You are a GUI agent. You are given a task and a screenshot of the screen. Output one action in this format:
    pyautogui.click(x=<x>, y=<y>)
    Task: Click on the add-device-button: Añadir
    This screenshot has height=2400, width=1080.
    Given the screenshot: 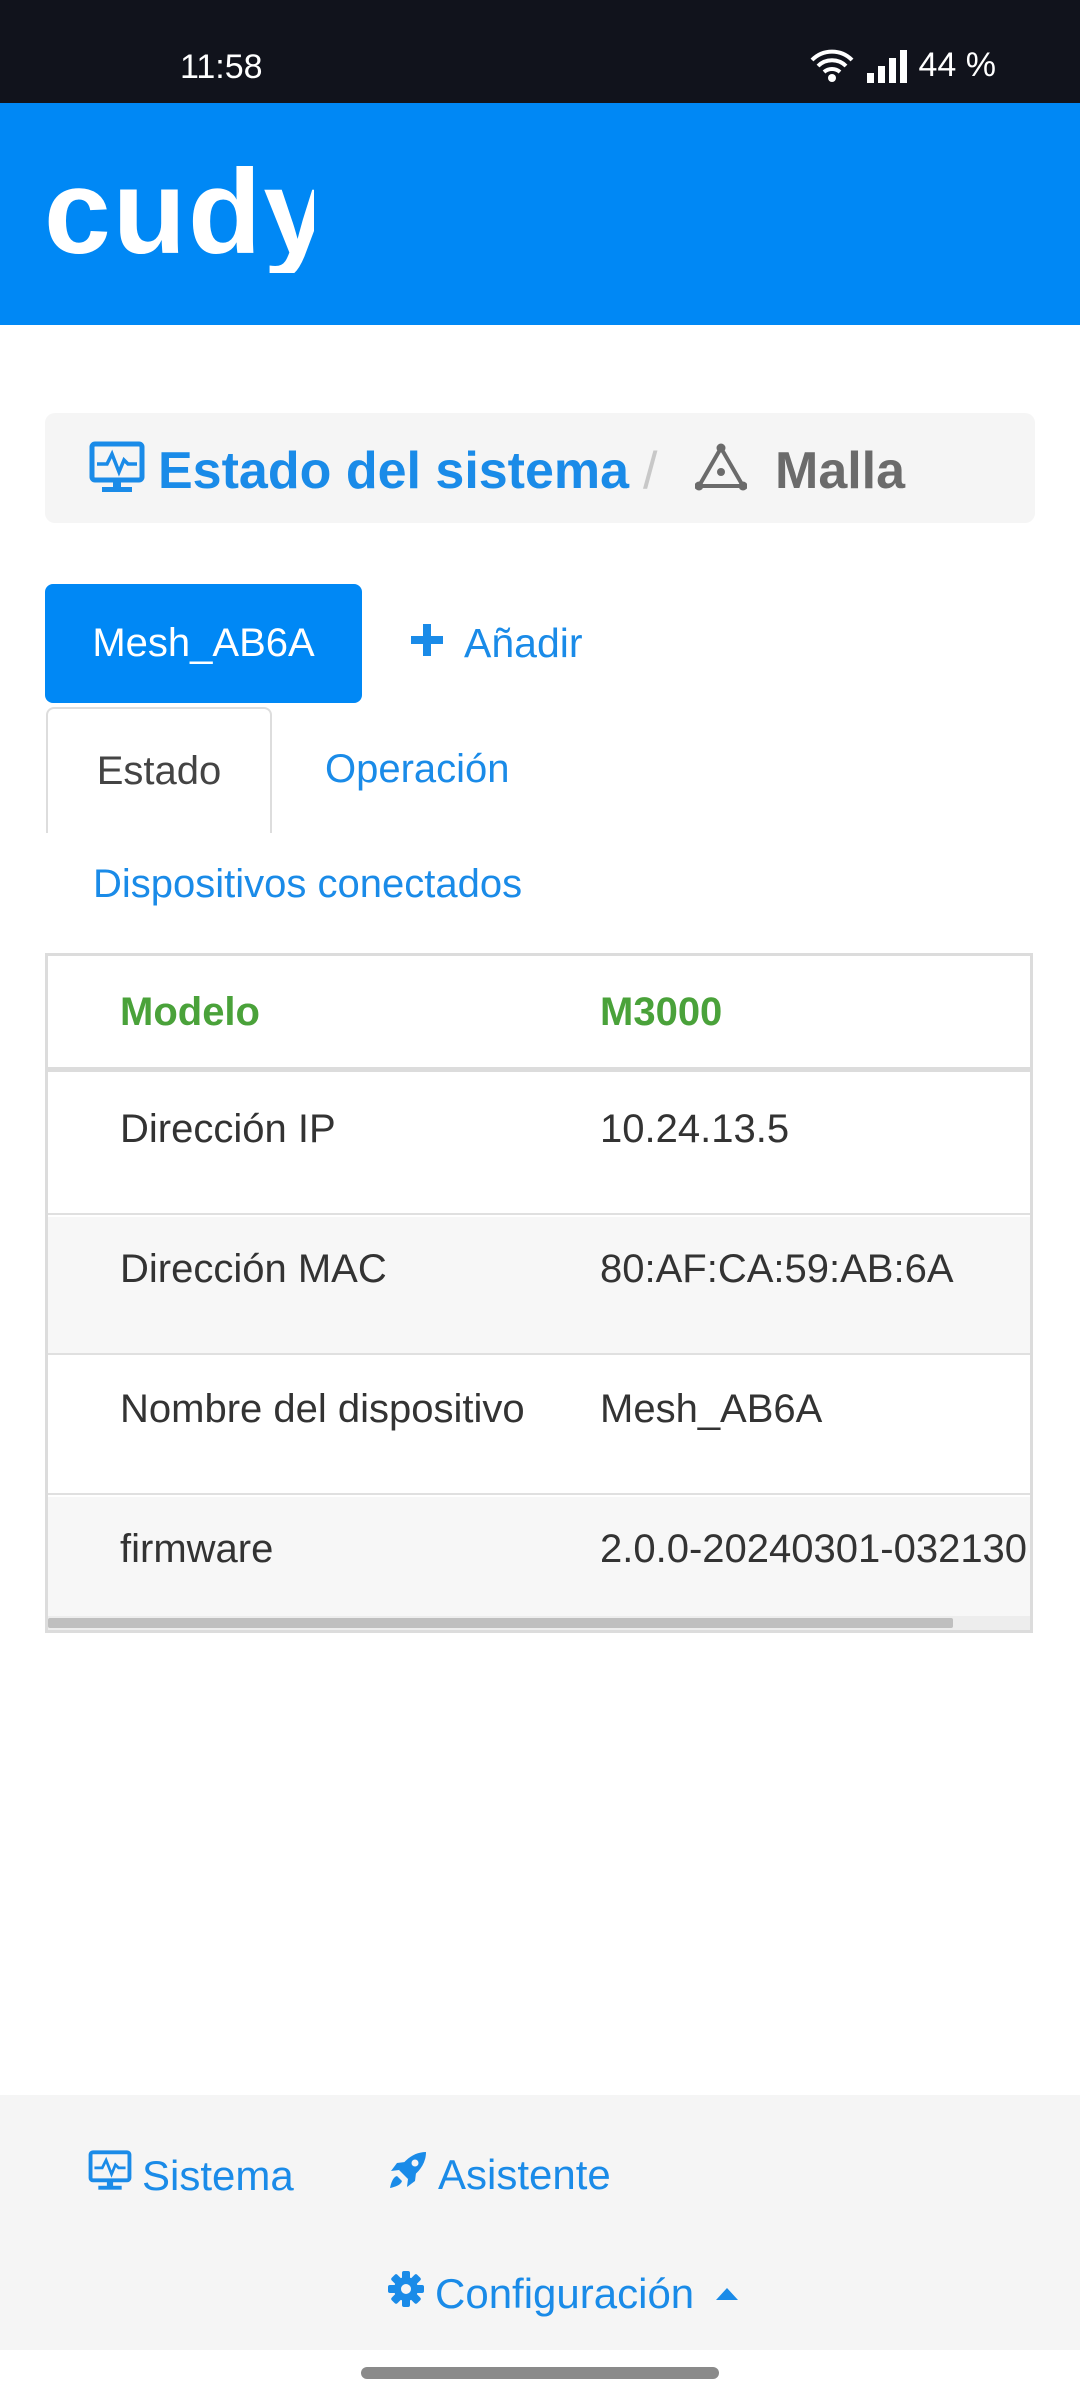 What is the action you would take?
    pyautogui.click(x=496, y=643)
    